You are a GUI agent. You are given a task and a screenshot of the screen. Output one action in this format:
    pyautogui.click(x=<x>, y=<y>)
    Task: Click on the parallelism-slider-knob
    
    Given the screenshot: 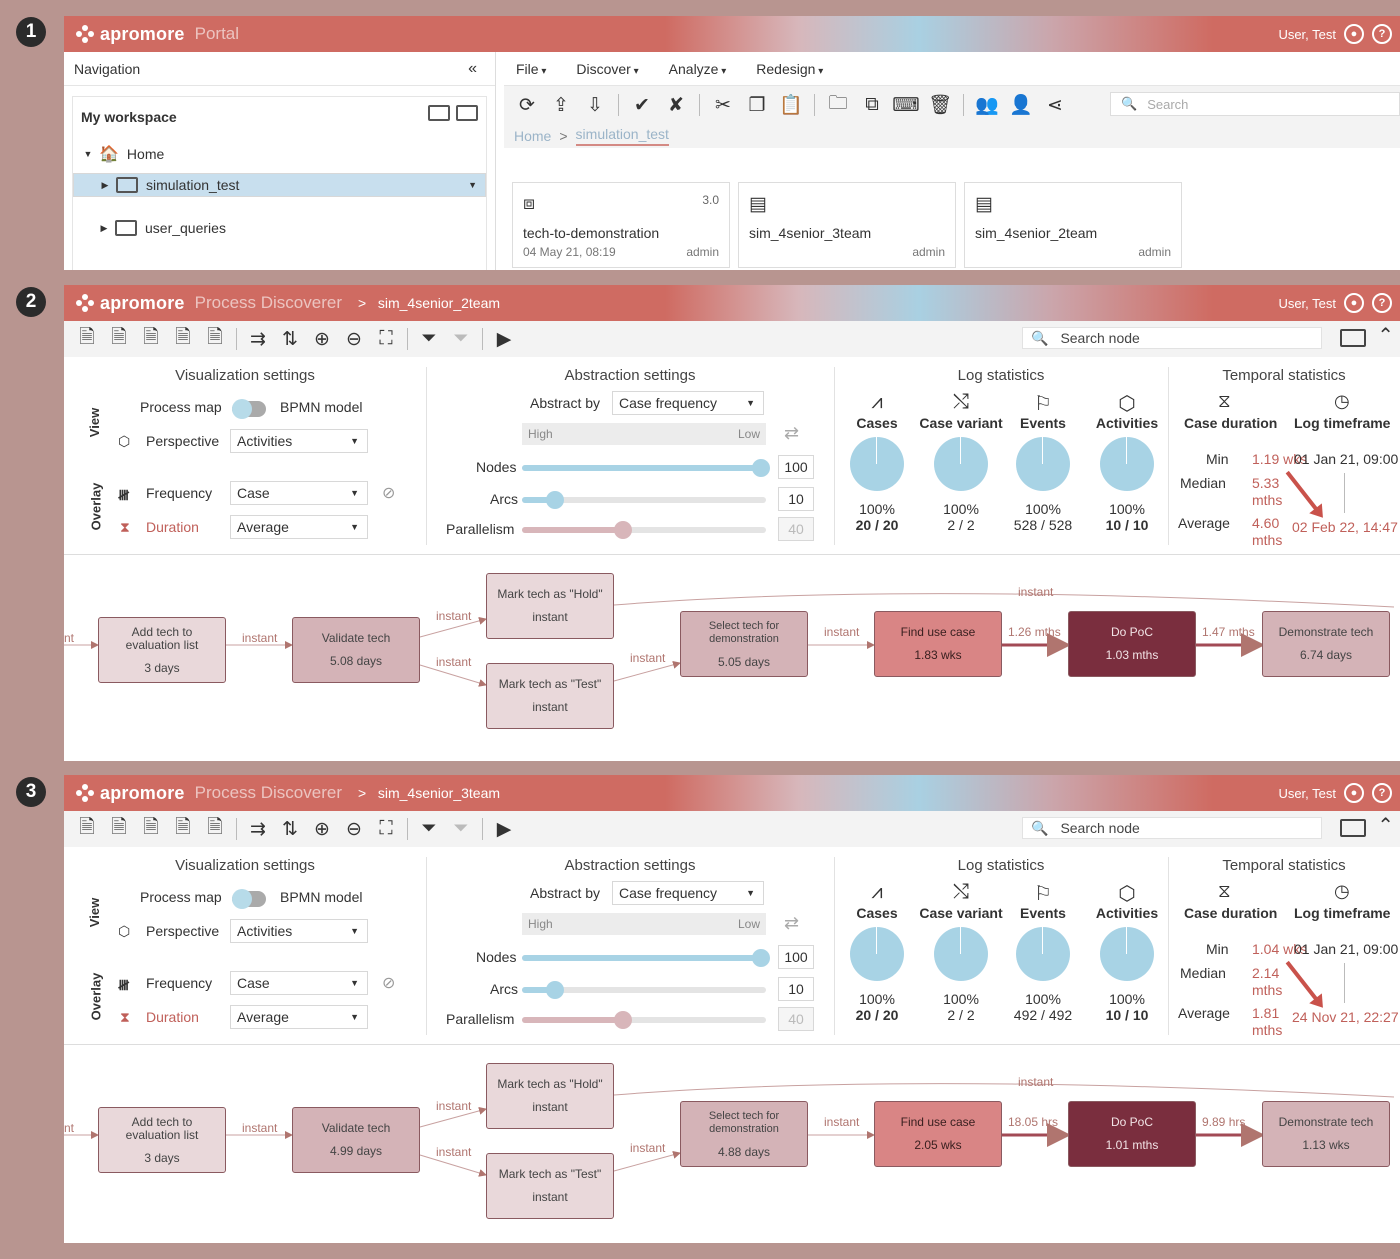 What is the action you would take?
    pyautogui.click(x=623, y=530)
    